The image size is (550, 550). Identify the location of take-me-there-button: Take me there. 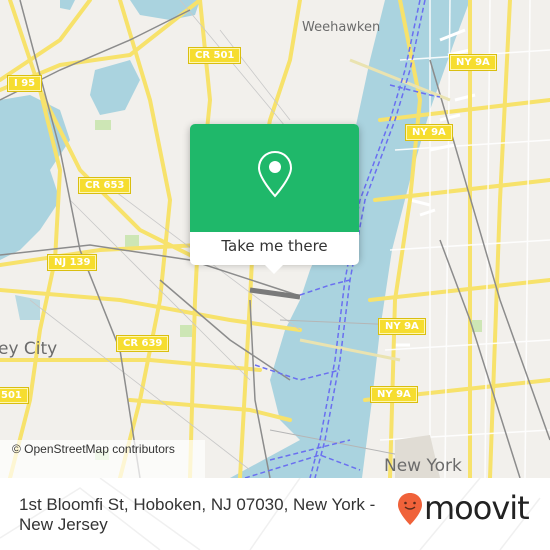
(274, 248).